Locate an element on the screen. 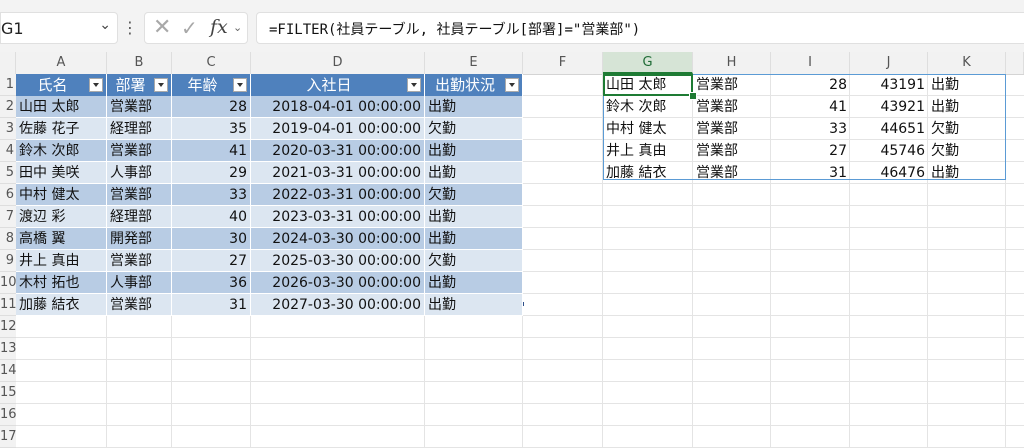 This screenshot has height=448, width=1024. column-header-g: G is located at coordinates (648, 63).